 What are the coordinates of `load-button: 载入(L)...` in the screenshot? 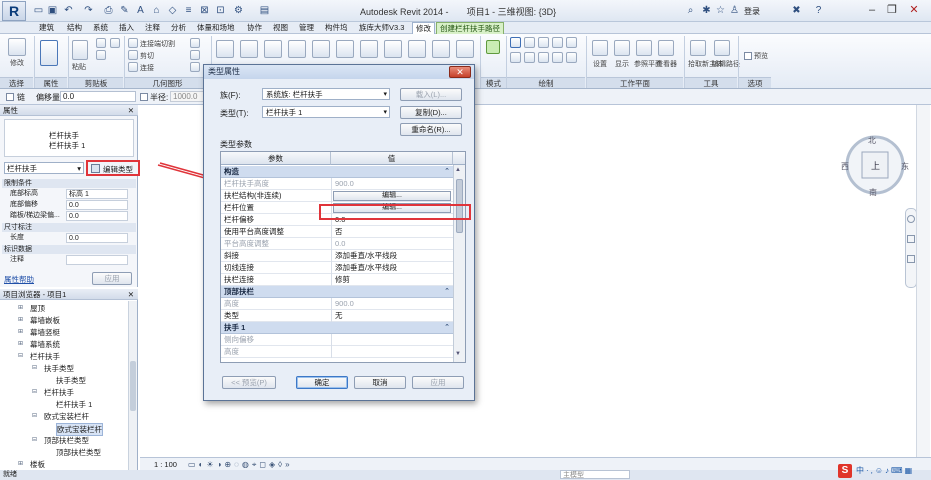 It's located at (431, 94).